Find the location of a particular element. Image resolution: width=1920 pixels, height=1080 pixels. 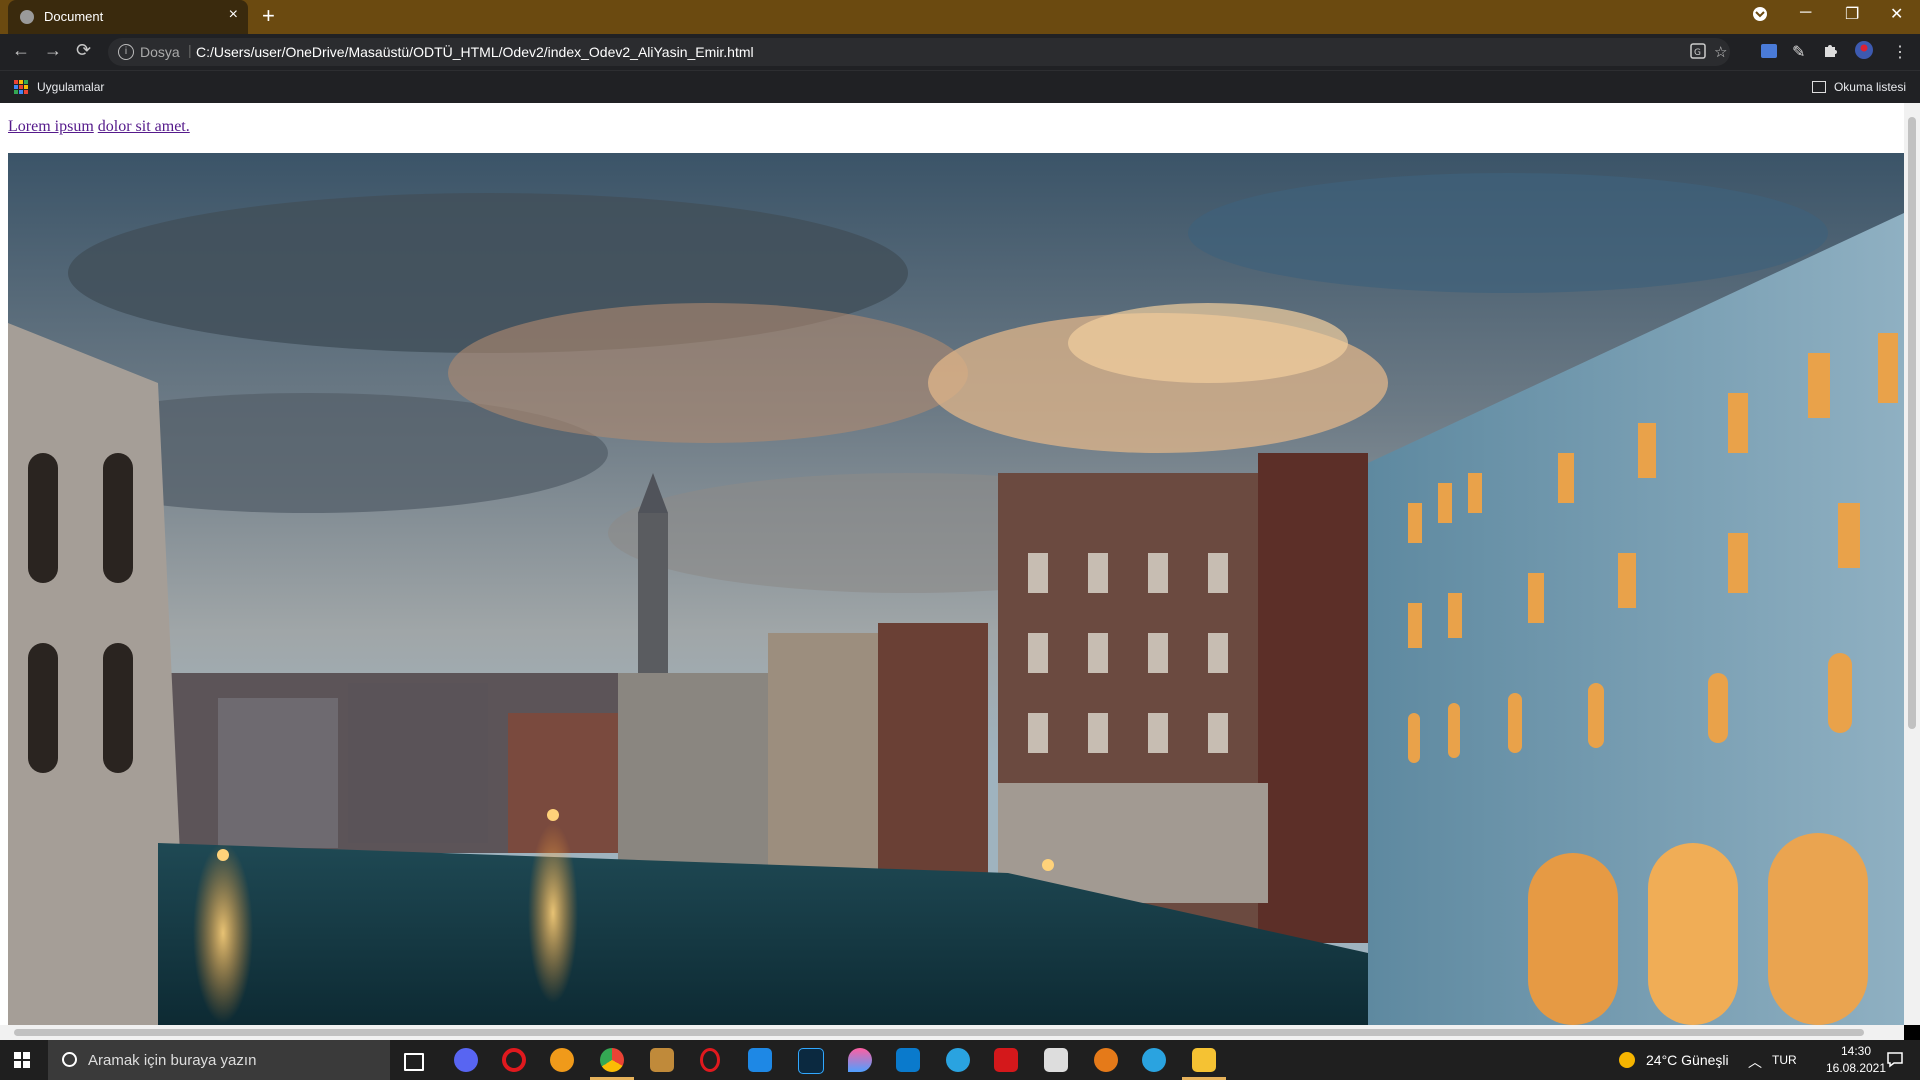

globe-icon is located at coordinates (27, 17).